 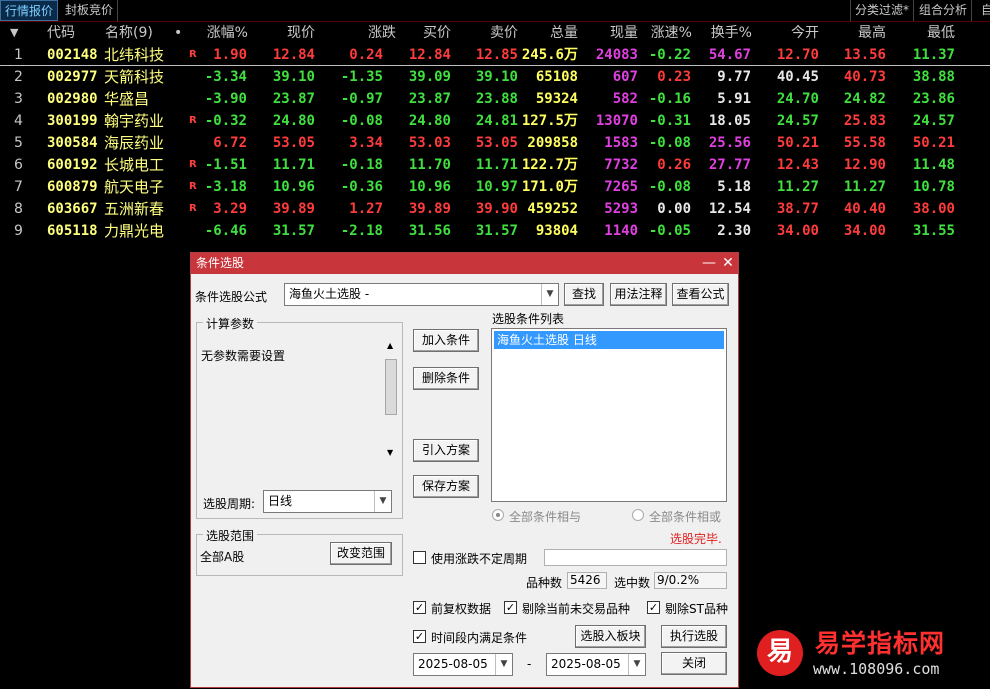 I want to click on restore-checkbox: ✓, so click(x=419, y=607).